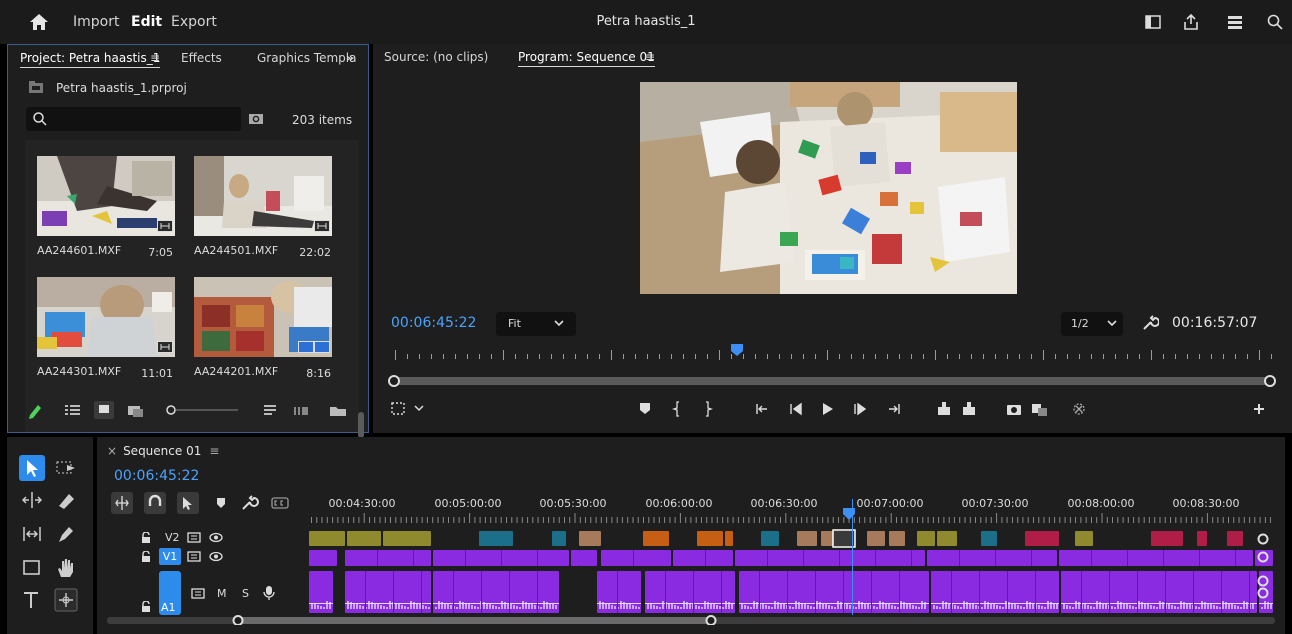  What do you see at coordinates (691, 620) in the screenshot?
I see `timeline-scrollbar` at bounding box center [691, 620].